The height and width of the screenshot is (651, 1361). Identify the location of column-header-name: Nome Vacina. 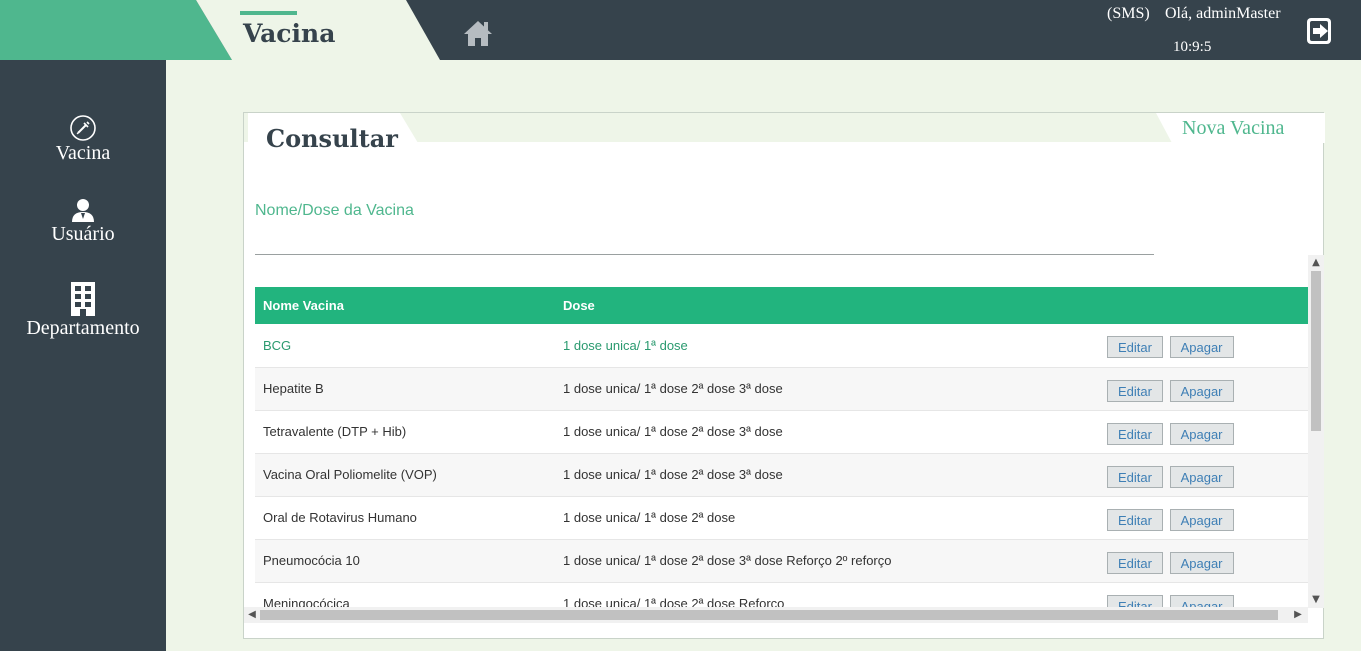
(303, 305).